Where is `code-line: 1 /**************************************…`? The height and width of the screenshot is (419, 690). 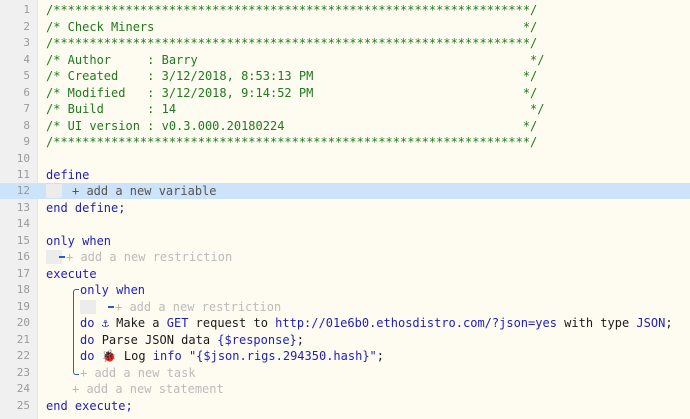 code-line: 1 /**************************************… is located at coordinates (345, 10).